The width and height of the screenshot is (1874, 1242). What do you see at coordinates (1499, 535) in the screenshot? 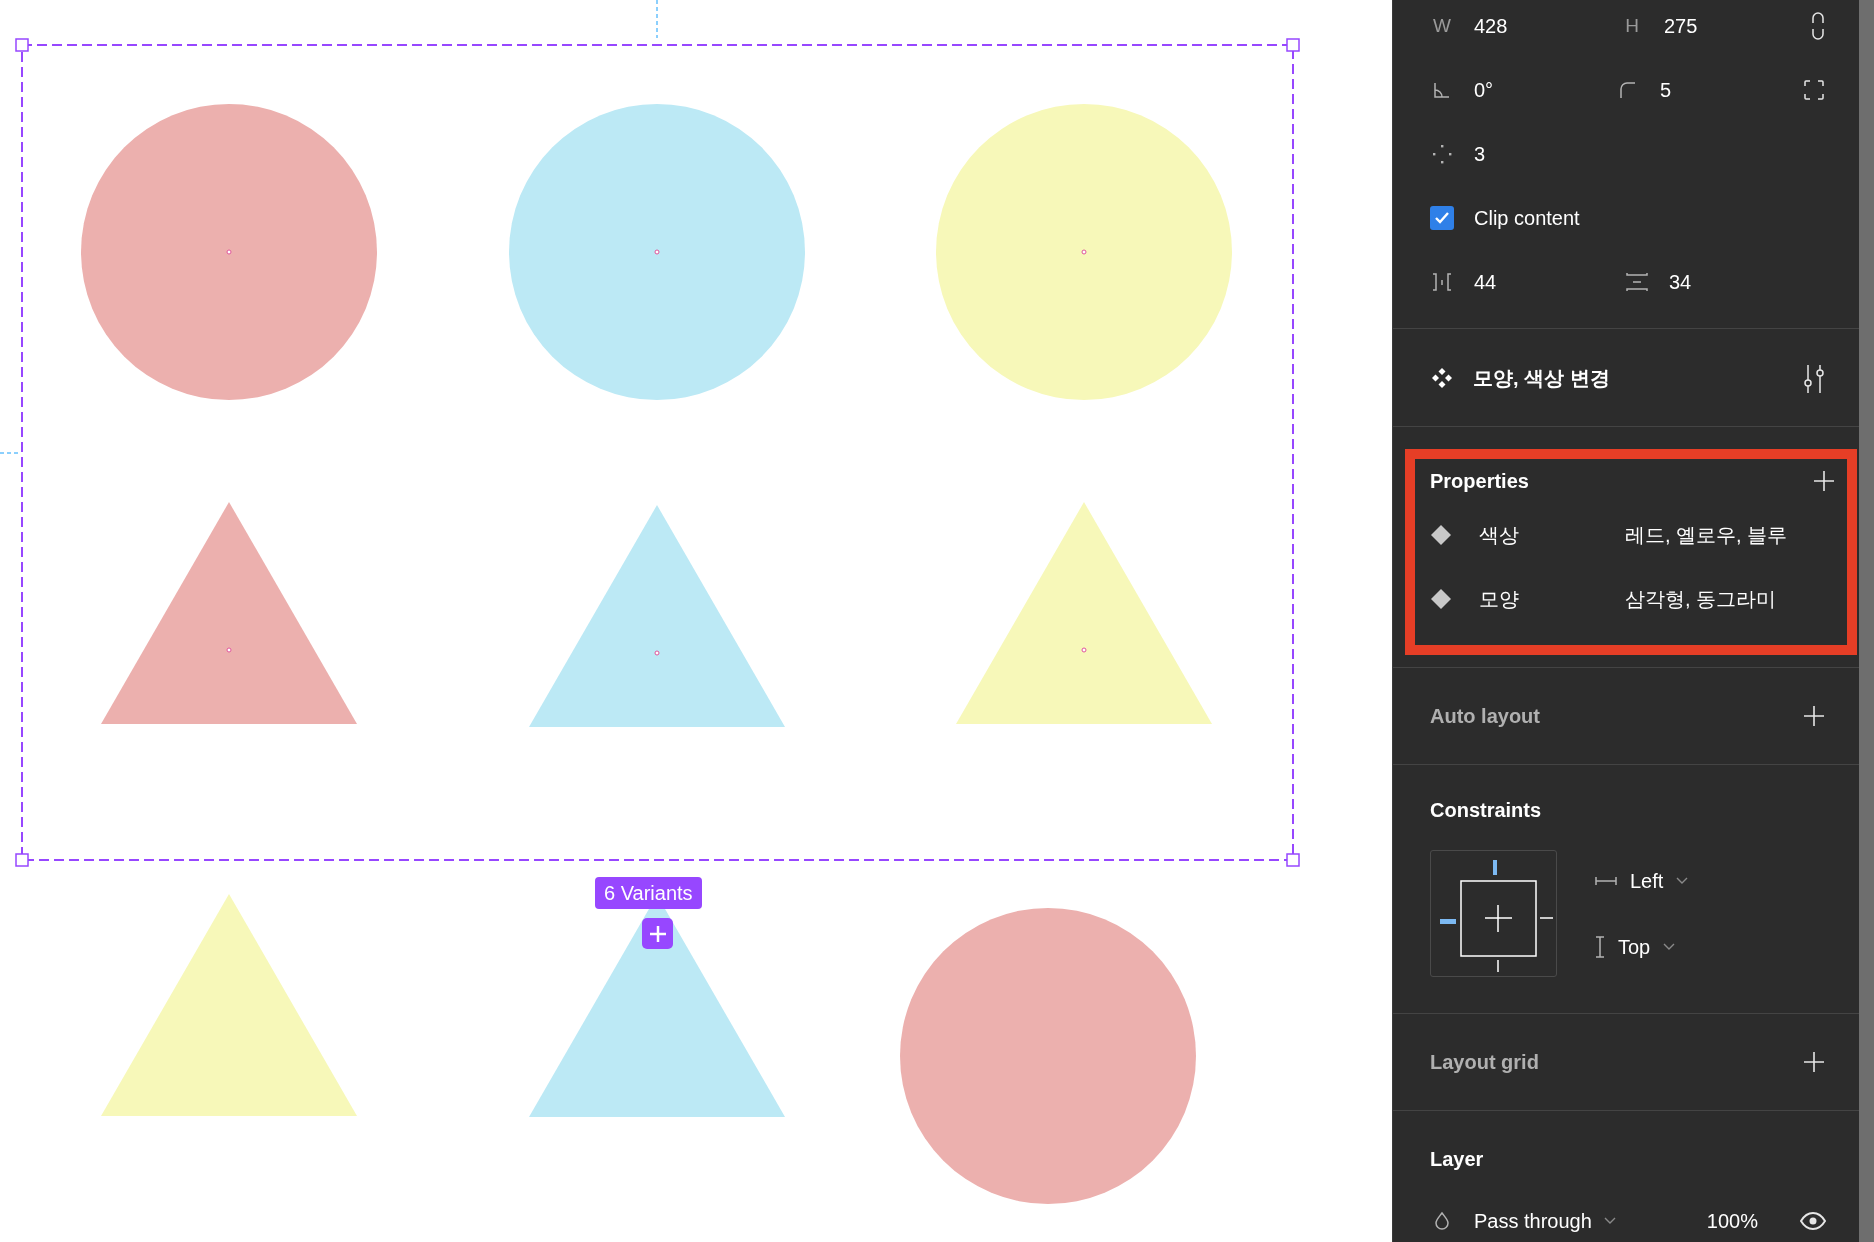
I see `property-name: 색상` at bounding box center [1499, 535].